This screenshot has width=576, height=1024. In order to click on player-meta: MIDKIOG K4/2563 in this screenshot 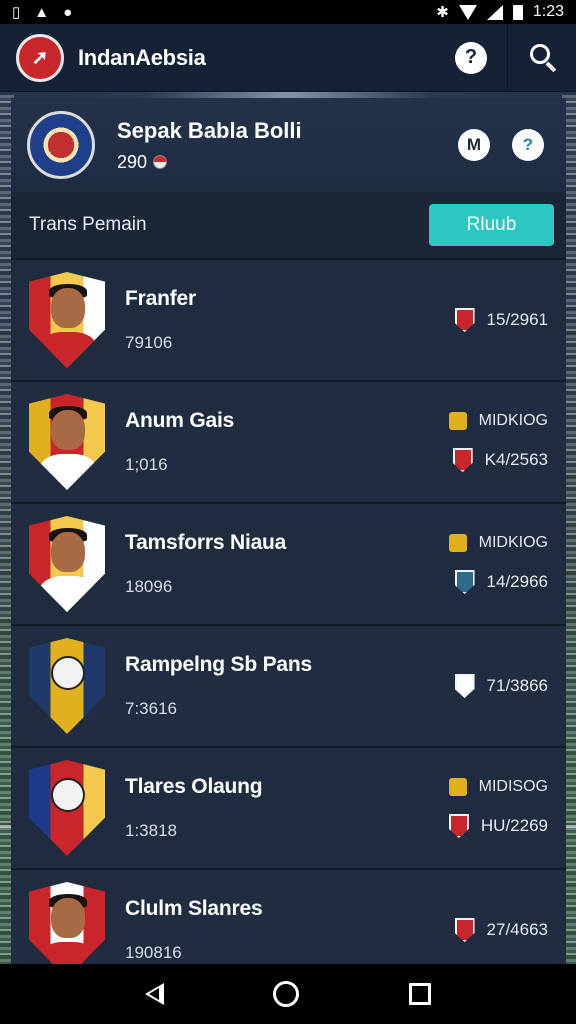, I will do `click(488, 442)`.